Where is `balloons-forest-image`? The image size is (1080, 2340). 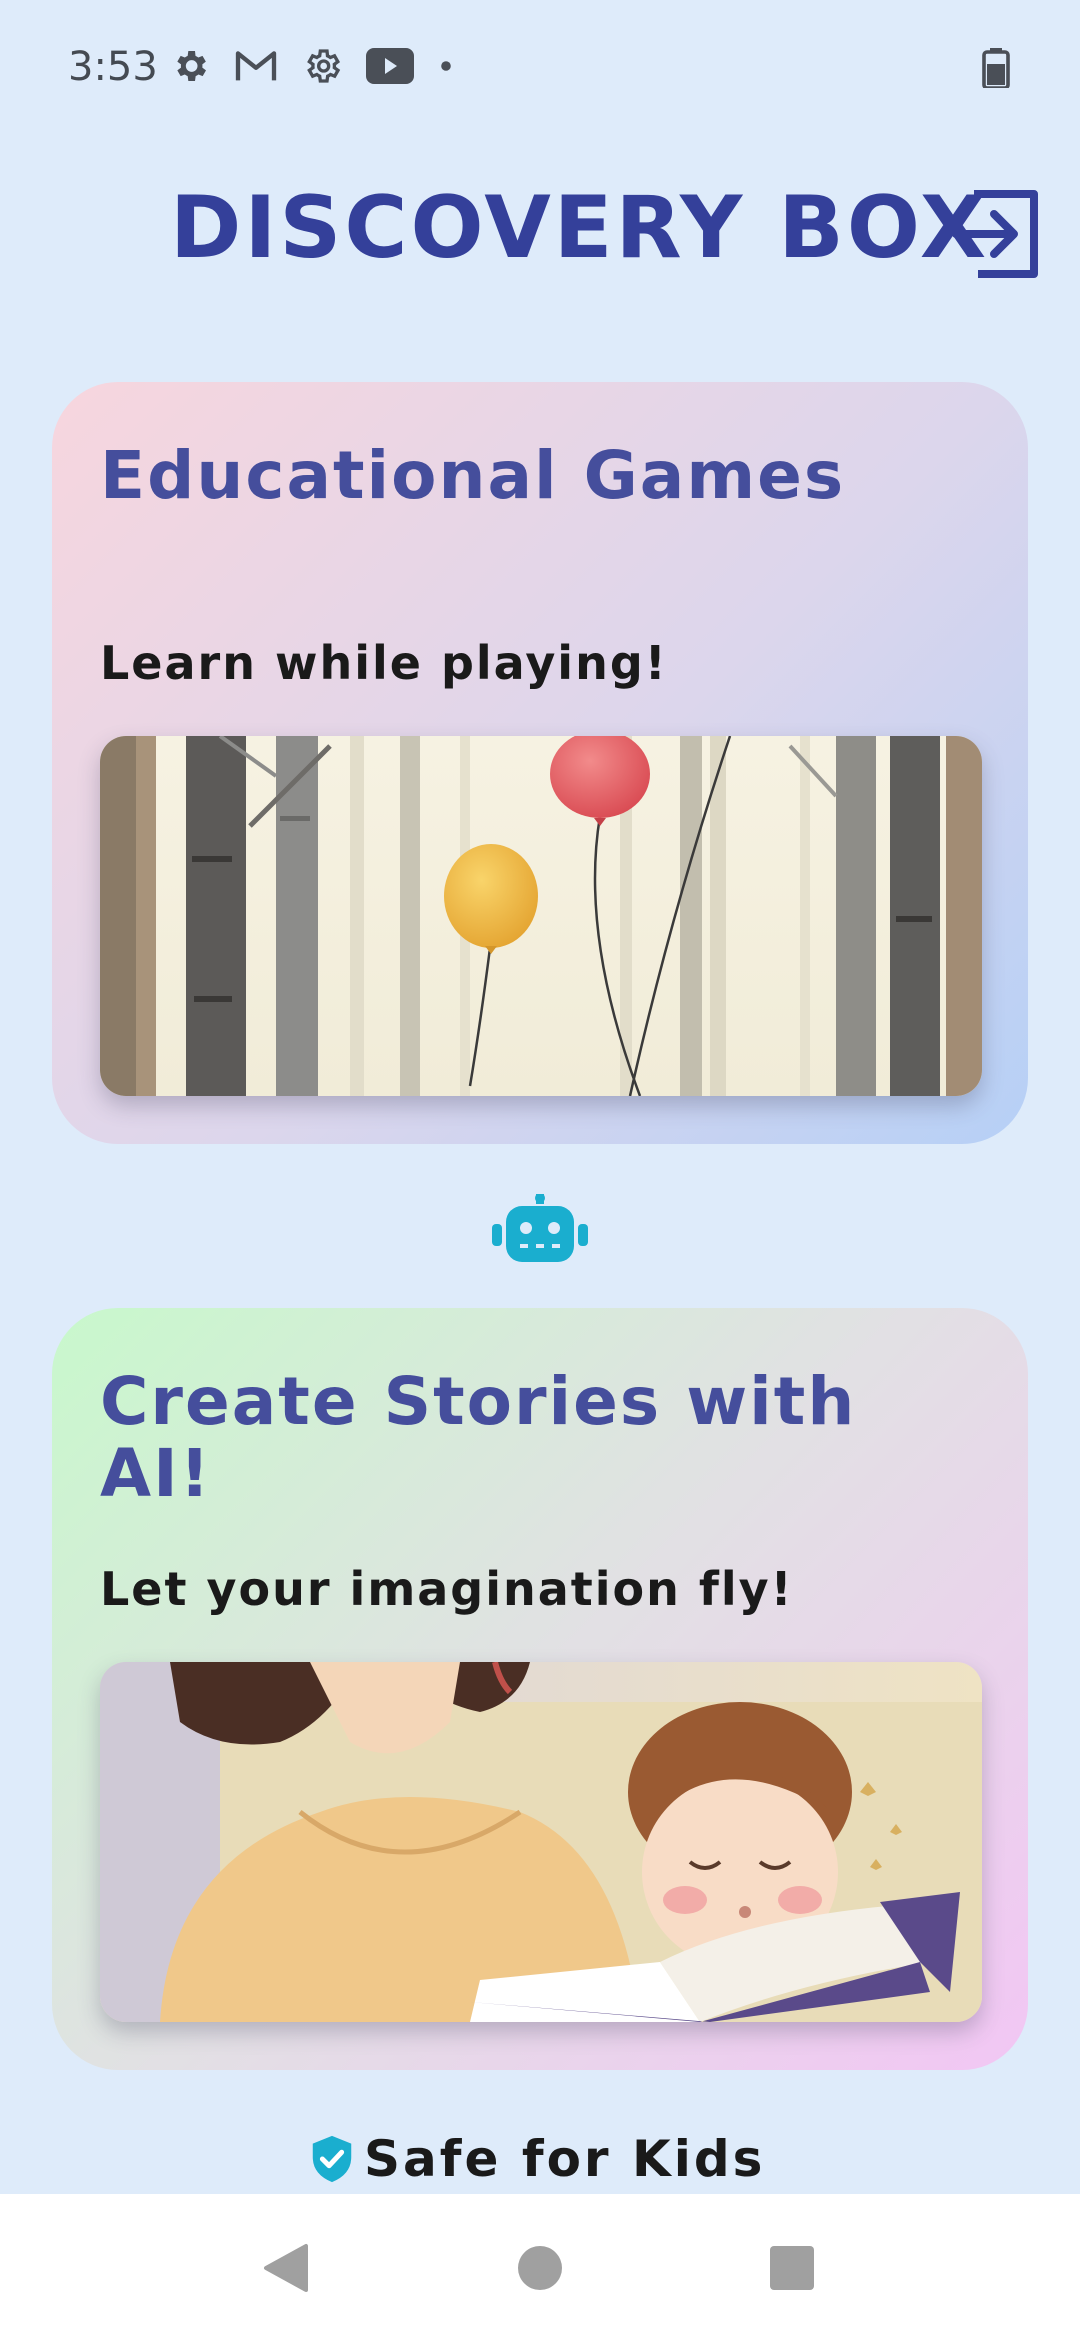 balloons-forest-image is located at coordinates (541, 916).